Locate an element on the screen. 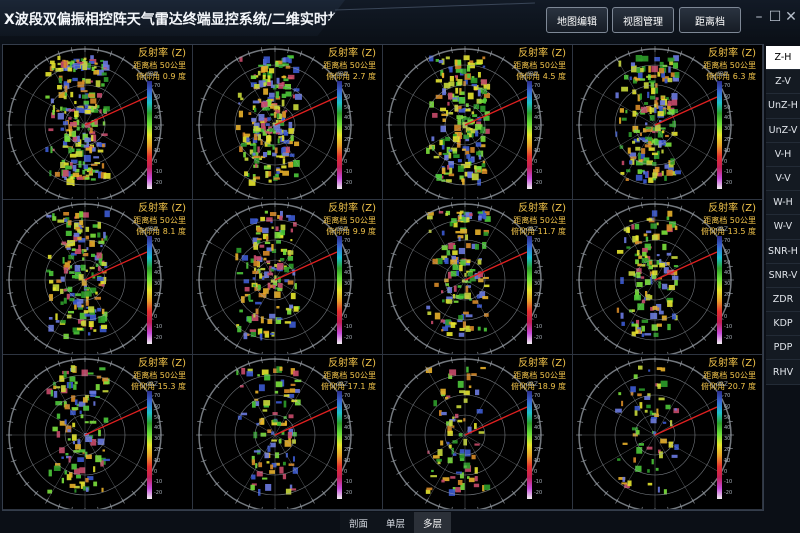 The height and width of the screenshot is (533, 800). panel-info: 反射率 (Z) 距离档 50公里 俯仰角 0.9 度 is located at coordinates (159, 64).